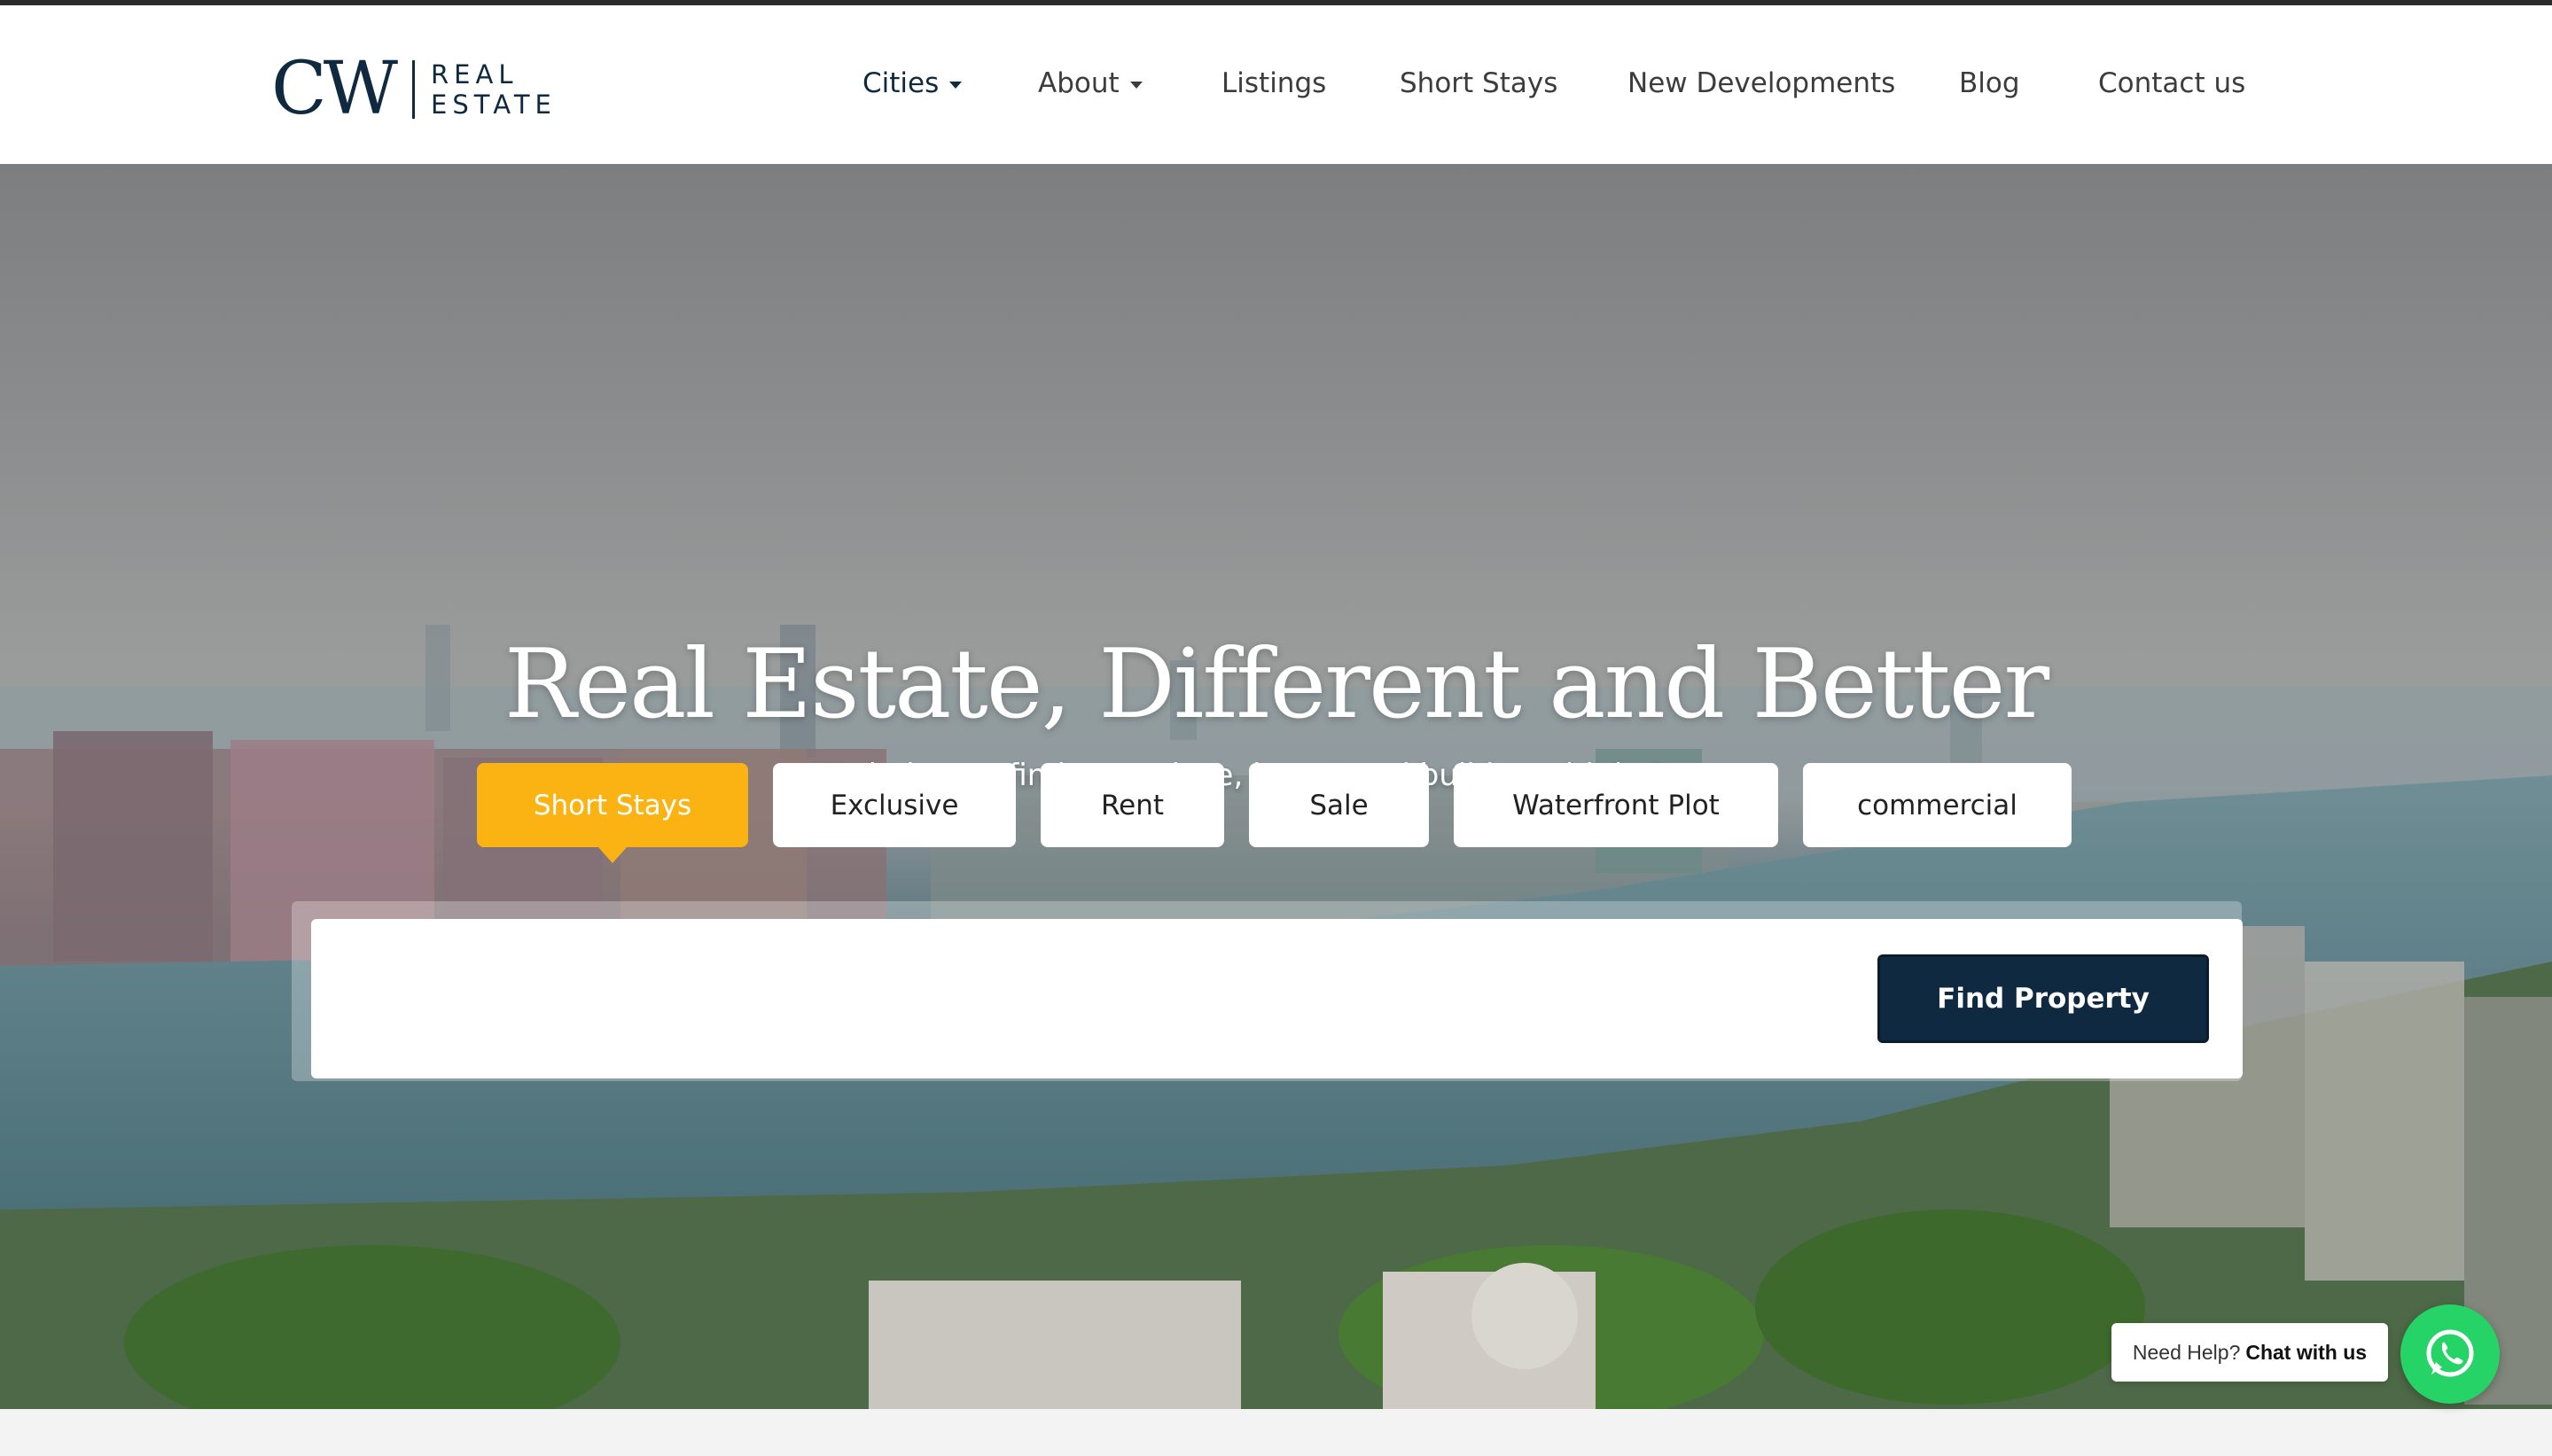 The image size is (2552, 1456). I want to click on find-property-button: Find Property, so click(2043, 998).